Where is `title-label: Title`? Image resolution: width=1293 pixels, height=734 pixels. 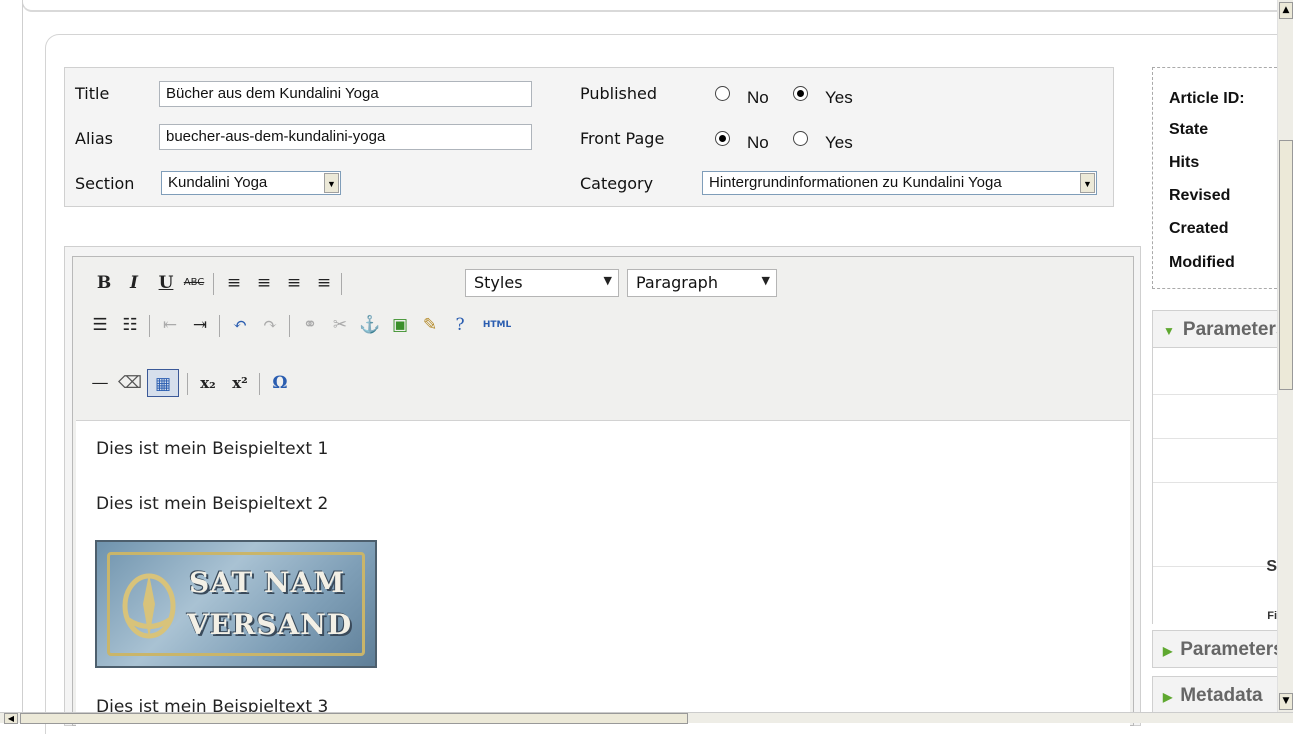 title-label: Title is located at coordinates (92, 93).